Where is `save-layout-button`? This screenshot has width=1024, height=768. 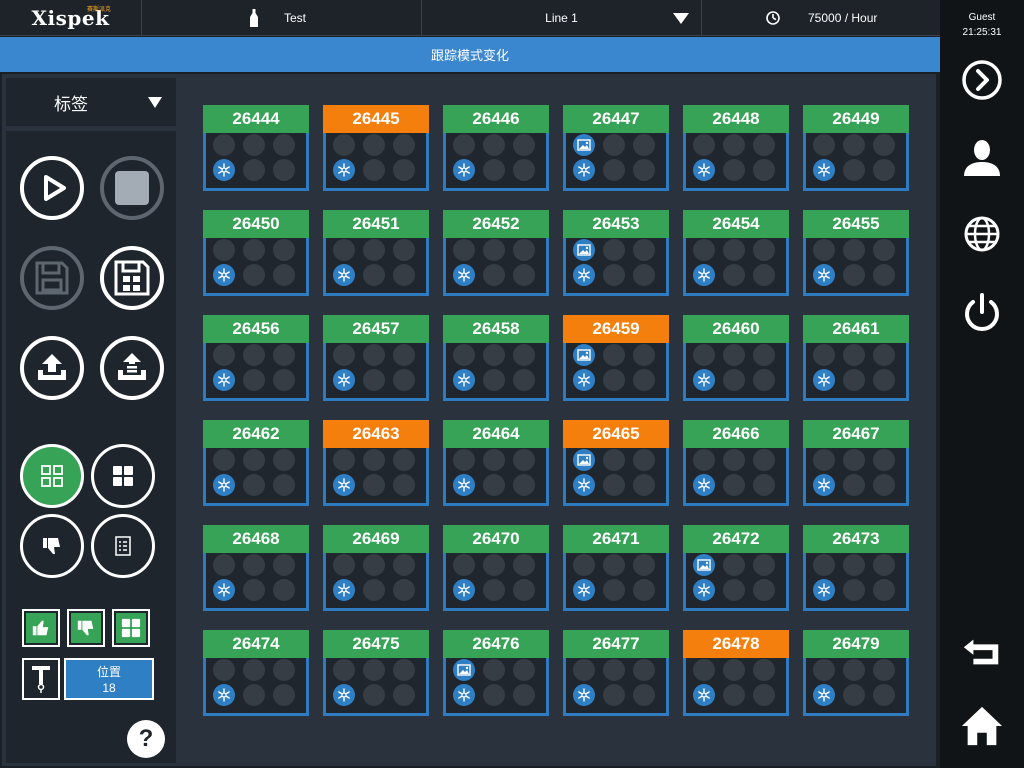 save-layout-button is located at coordinates (132, 278).